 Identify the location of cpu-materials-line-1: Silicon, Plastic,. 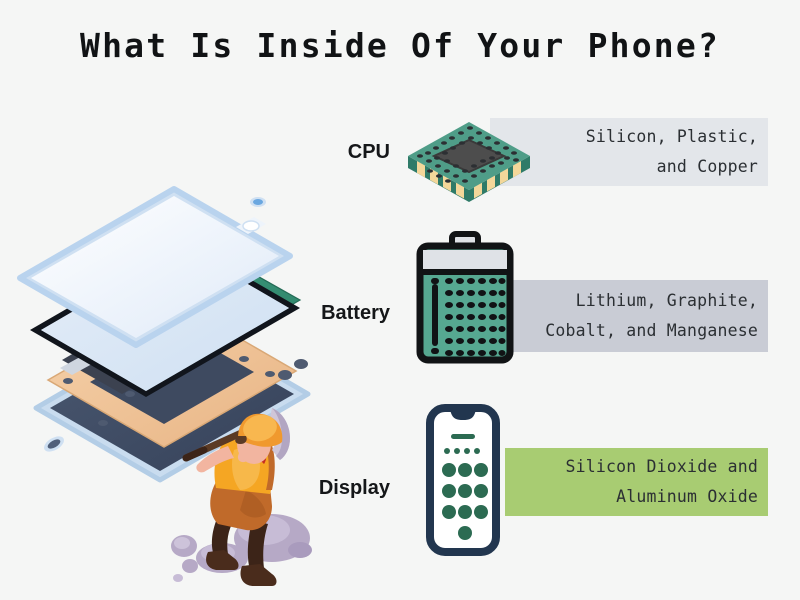
(671, 136).